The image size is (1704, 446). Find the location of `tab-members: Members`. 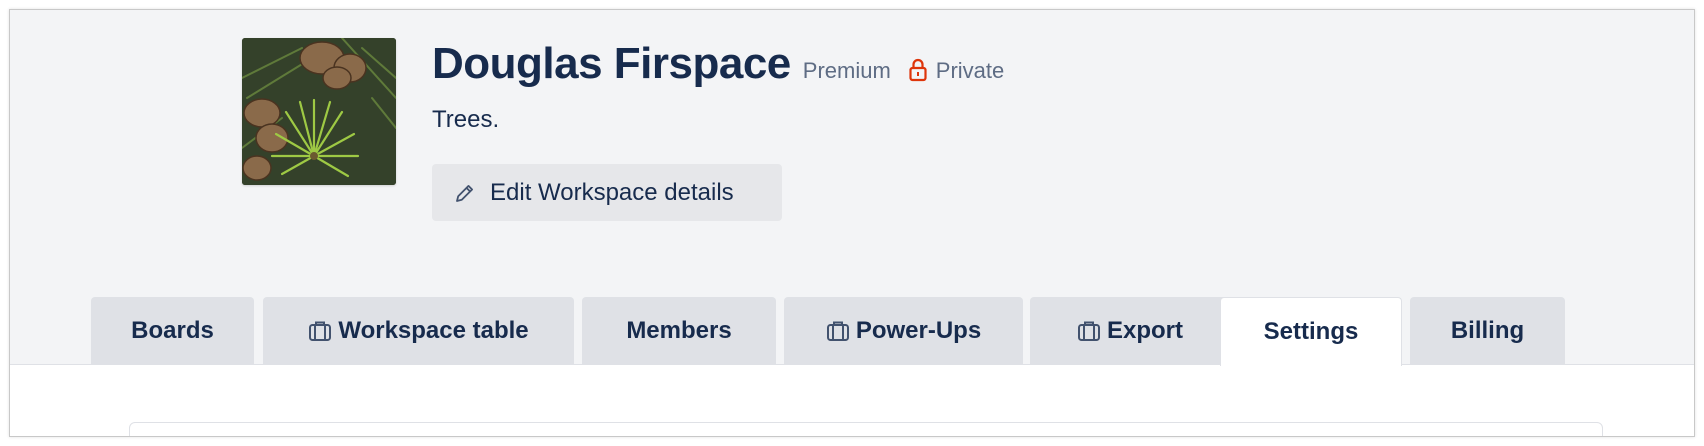

tab-members: Members is located at coordinates (679, 331).